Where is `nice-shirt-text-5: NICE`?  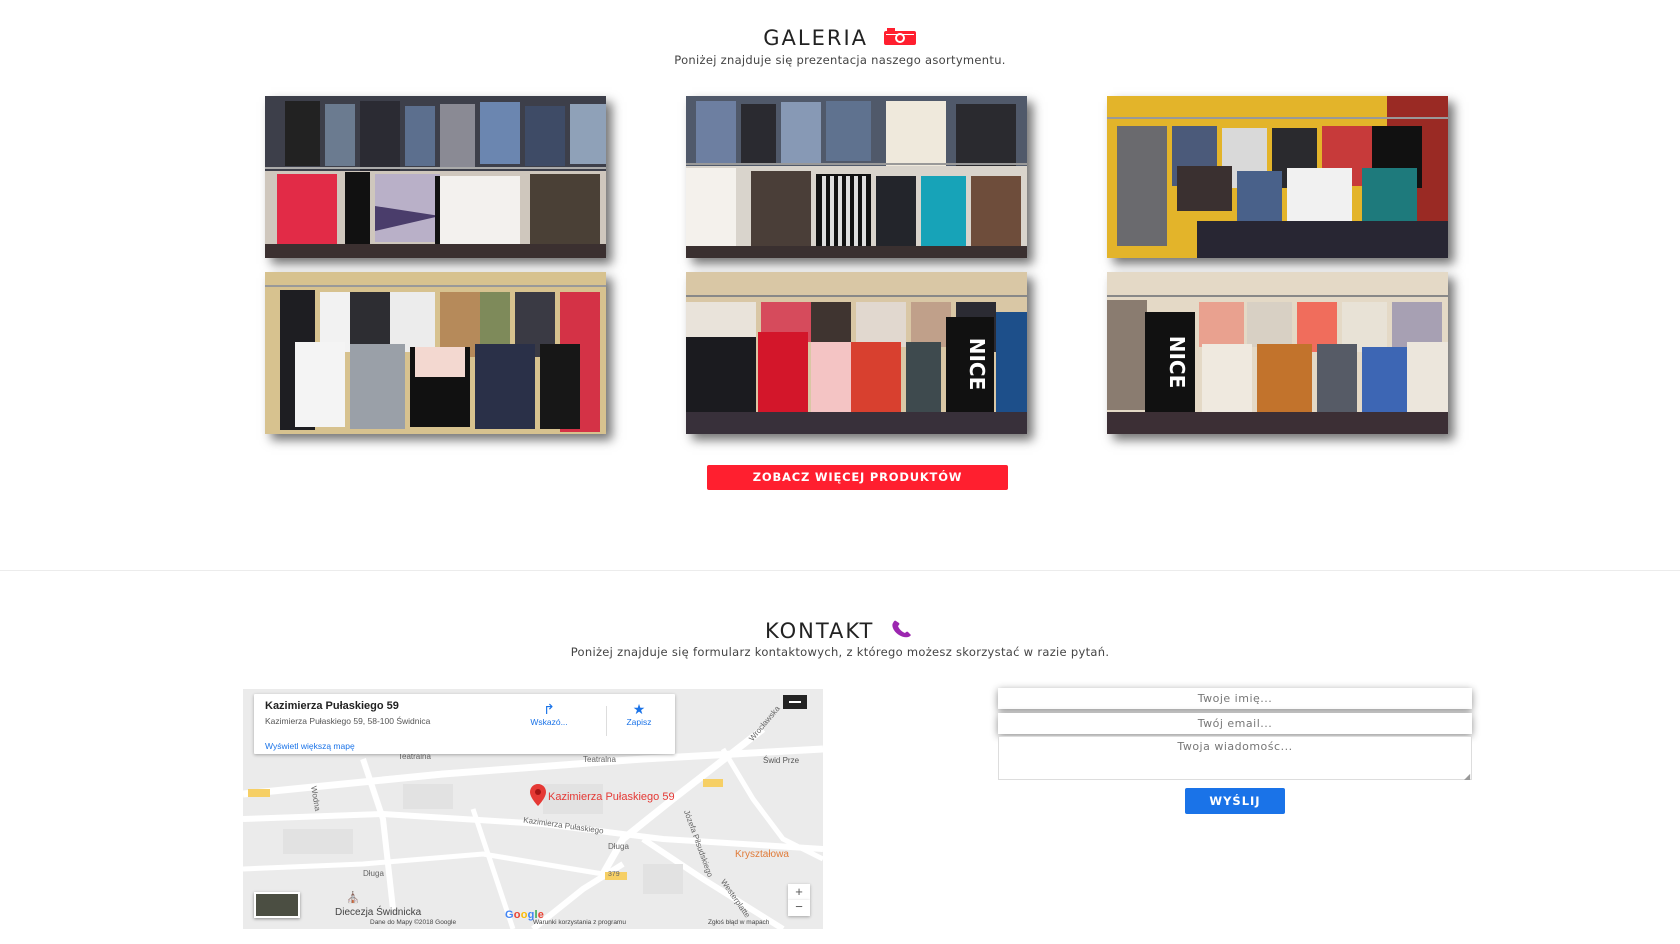 nice-shirt-text-5: NICE is located at coordinates (977, 364).